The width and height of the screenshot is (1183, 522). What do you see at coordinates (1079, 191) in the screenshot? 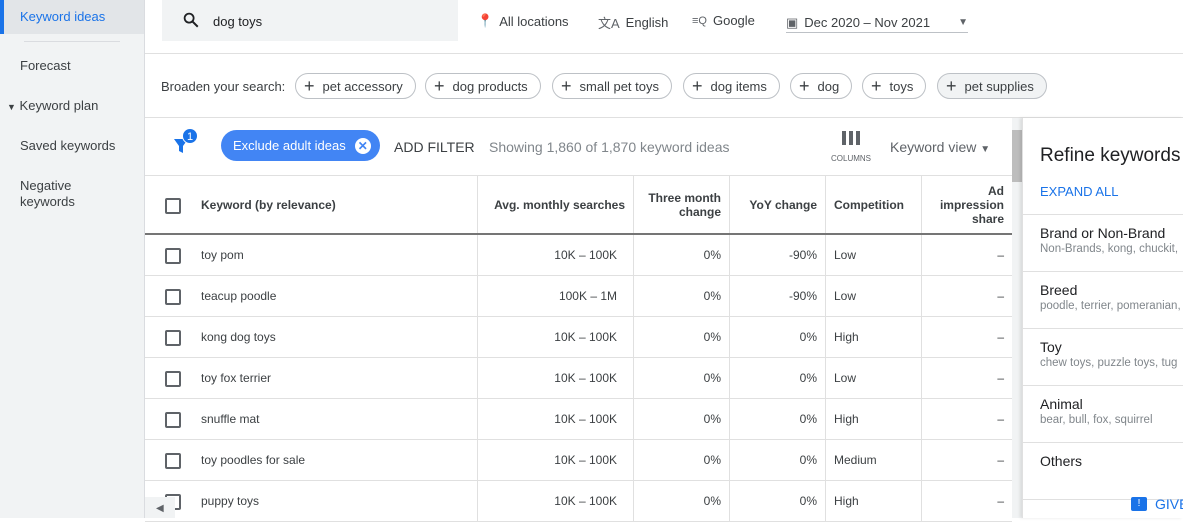
I see `expand-all-button: EXPAND ALL` at bounding box center [1079, 191].